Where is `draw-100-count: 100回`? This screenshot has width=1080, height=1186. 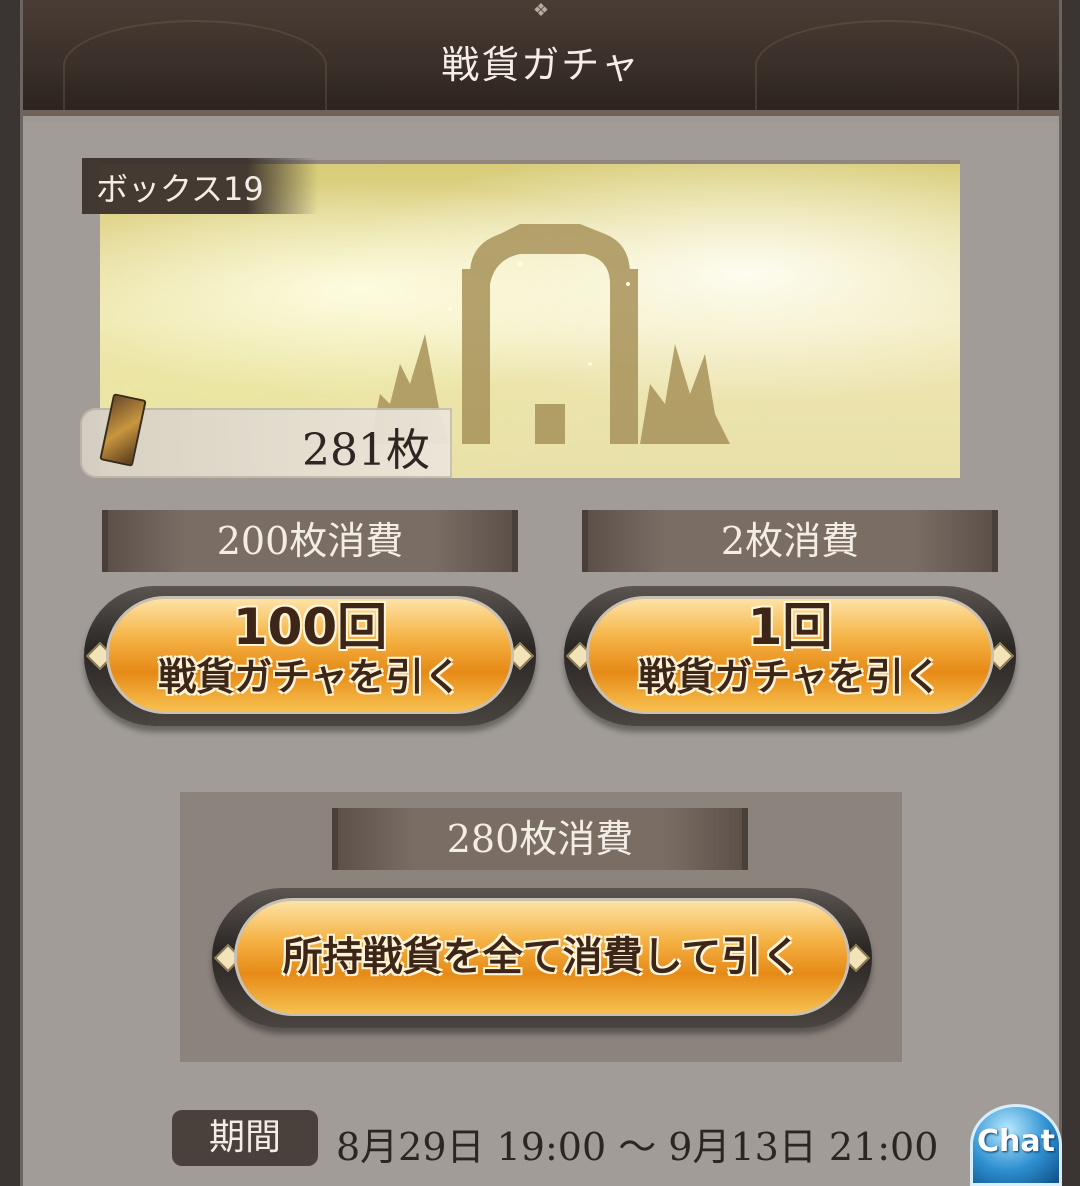
draw-100-count: 100回 is located at coordinates (310, 627).